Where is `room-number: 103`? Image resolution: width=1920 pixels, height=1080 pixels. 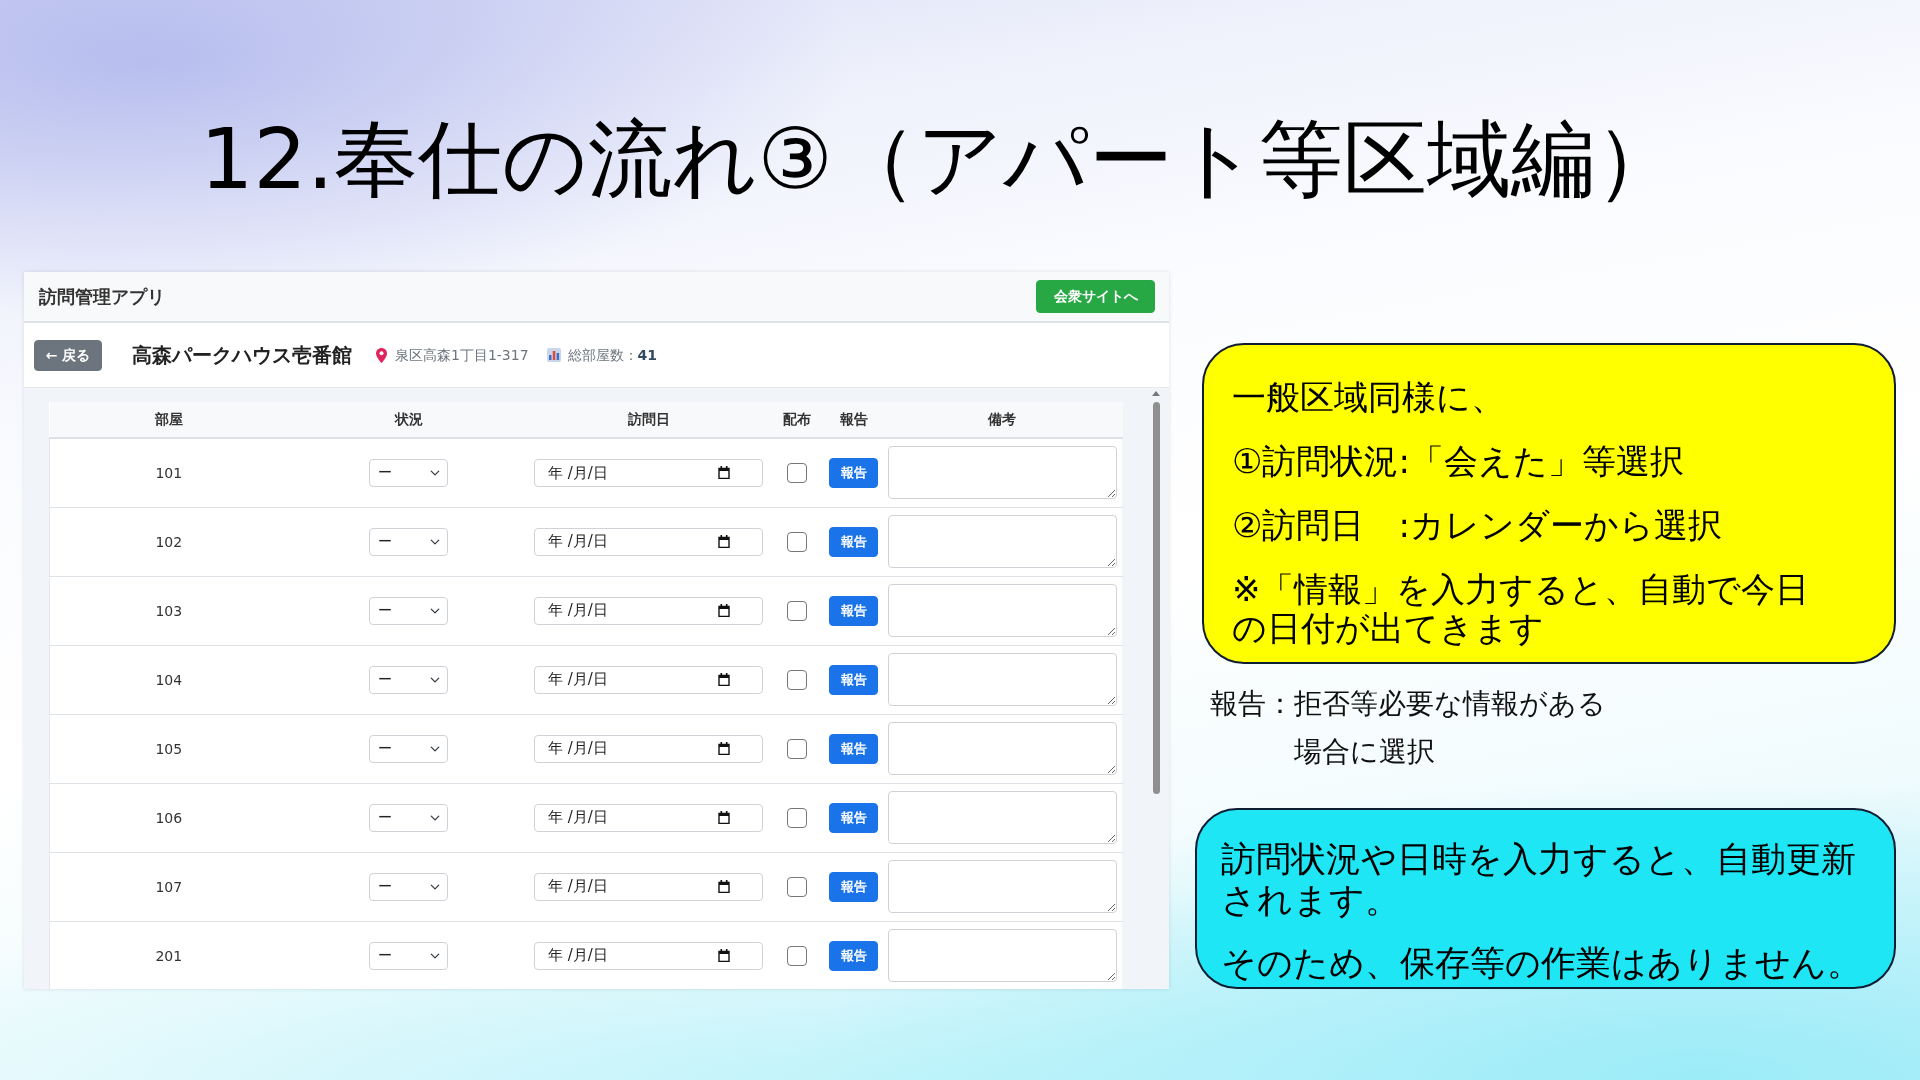
room-number: 103 is located at coordinates (169, 610).